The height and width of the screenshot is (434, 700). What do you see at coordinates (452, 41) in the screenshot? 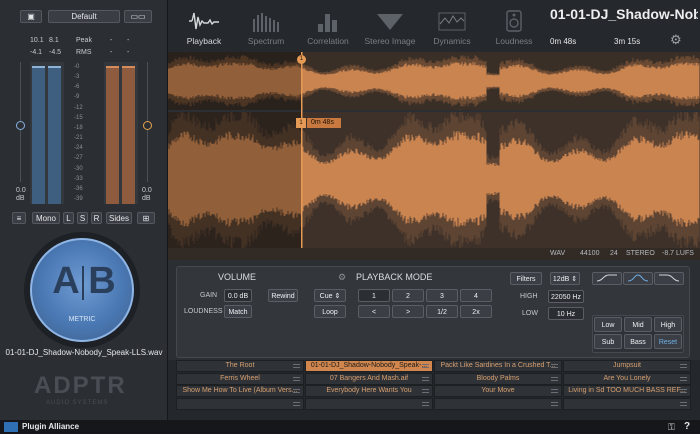
I see `tab-label: Dynamics` at bounding box center [452, 41].